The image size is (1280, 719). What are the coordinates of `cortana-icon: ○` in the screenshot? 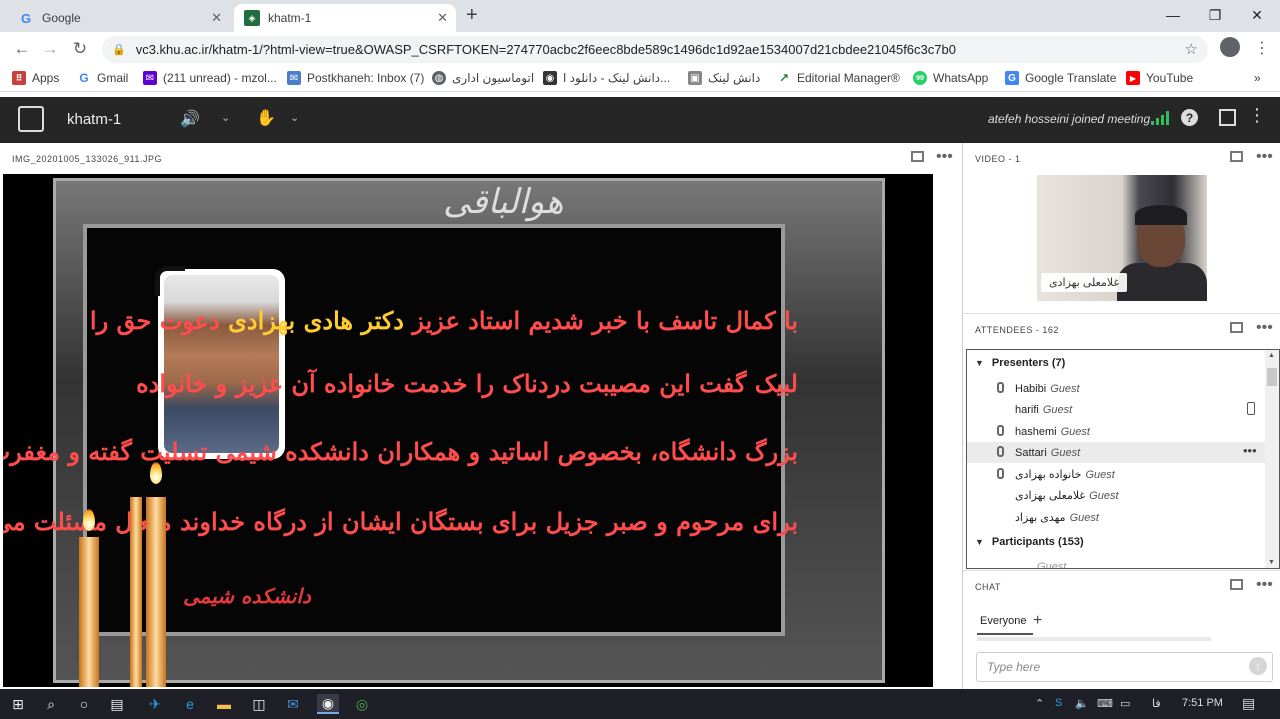 It's located at (84, 704).